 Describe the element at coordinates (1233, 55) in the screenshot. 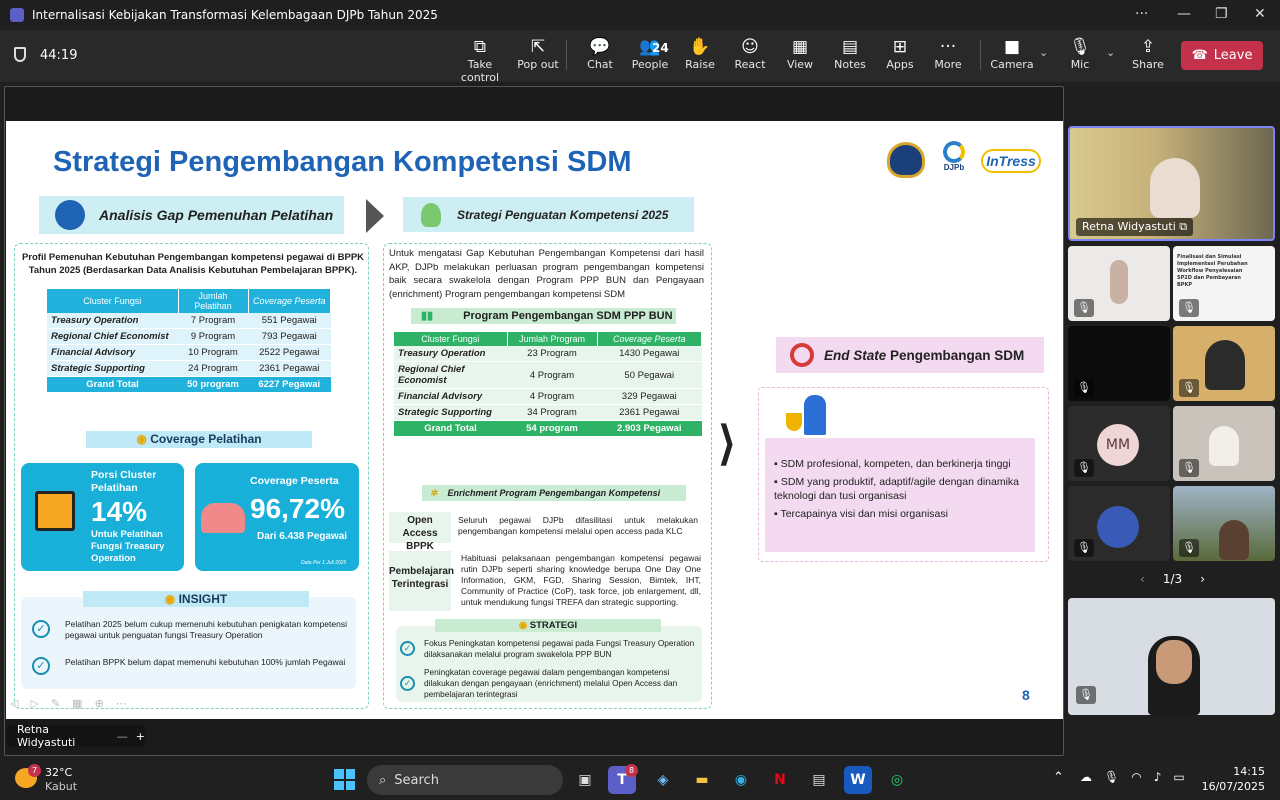

I see `leave-label: Leave` at that location.